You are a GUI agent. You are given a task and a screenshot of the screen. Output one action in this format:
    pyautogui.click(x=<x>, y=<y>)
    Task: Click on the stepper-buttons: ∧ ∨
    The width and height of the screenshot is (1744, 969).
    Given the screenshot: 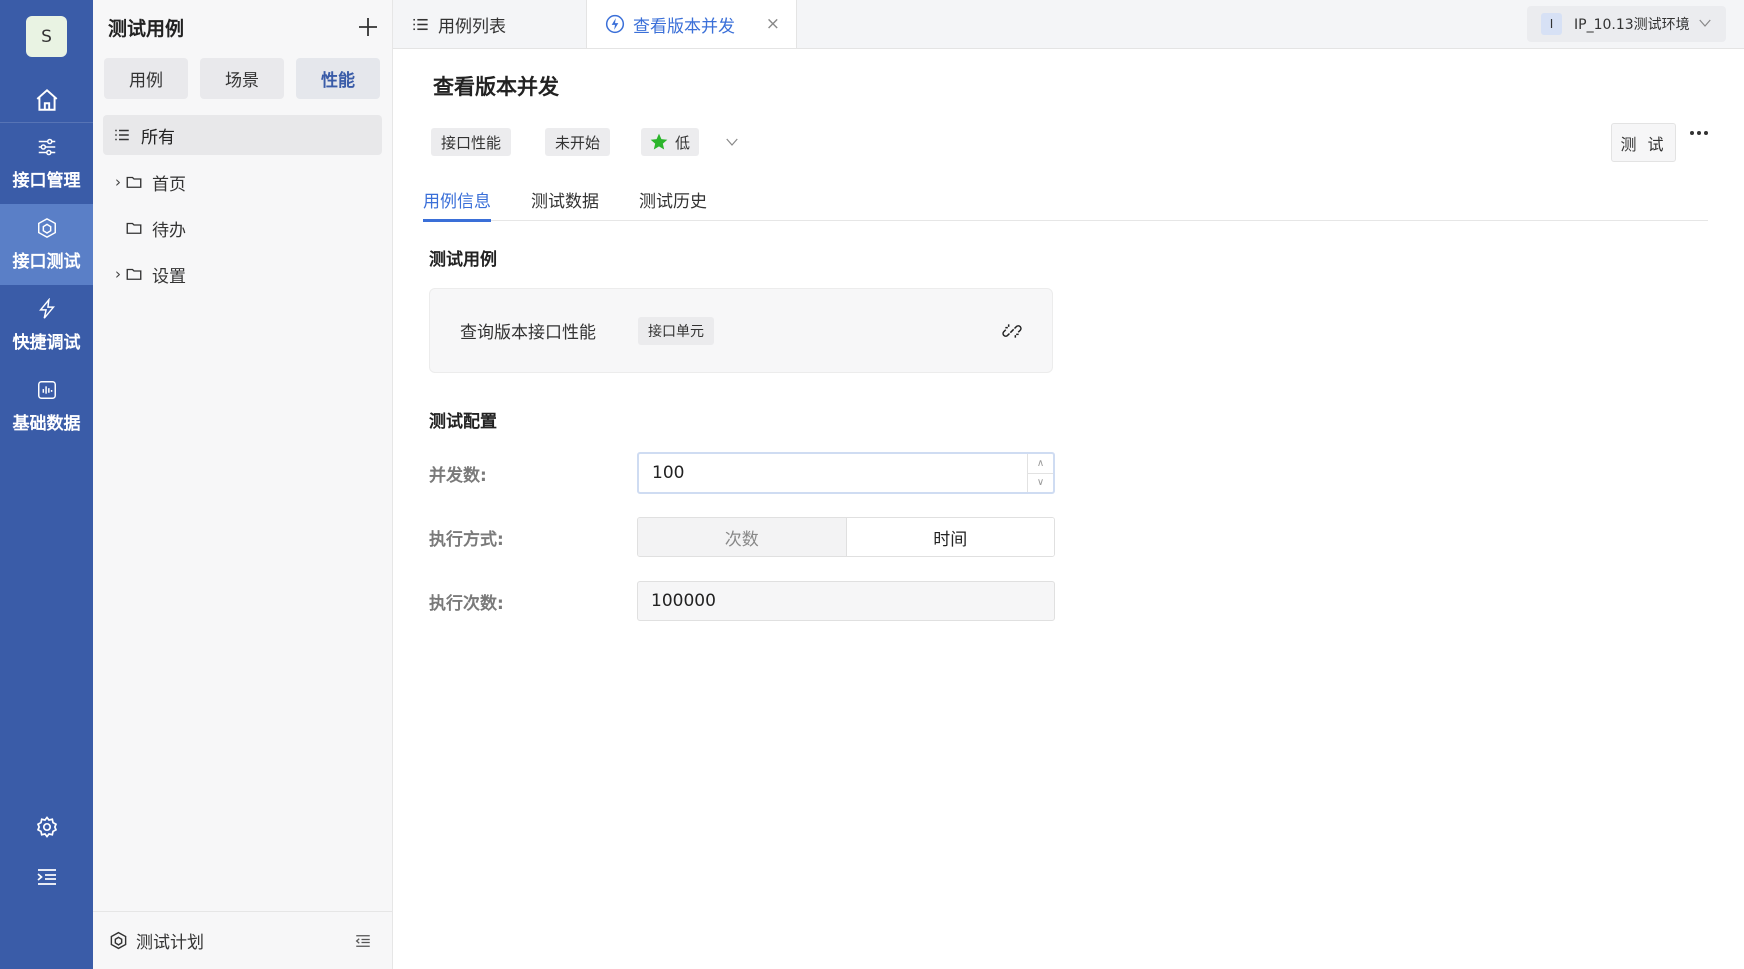 What is the action you would take?
    pyautogui.click(x=1040, y=473)
    